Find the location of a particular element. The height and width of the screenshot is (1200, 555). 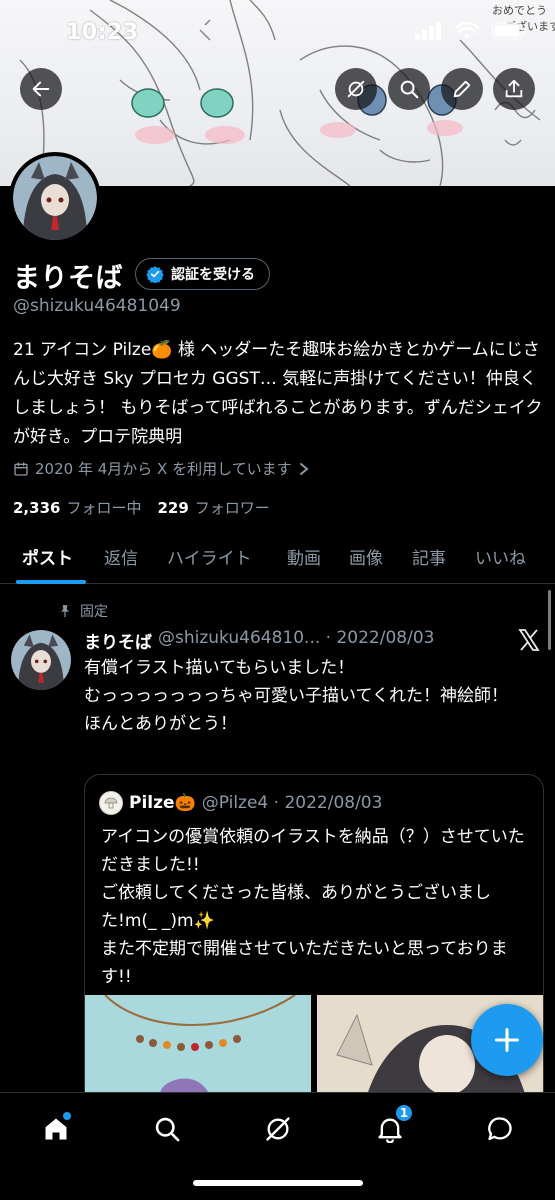

tweet-text-line: ほんとありがとう！ is located at coordinates (160, 724).